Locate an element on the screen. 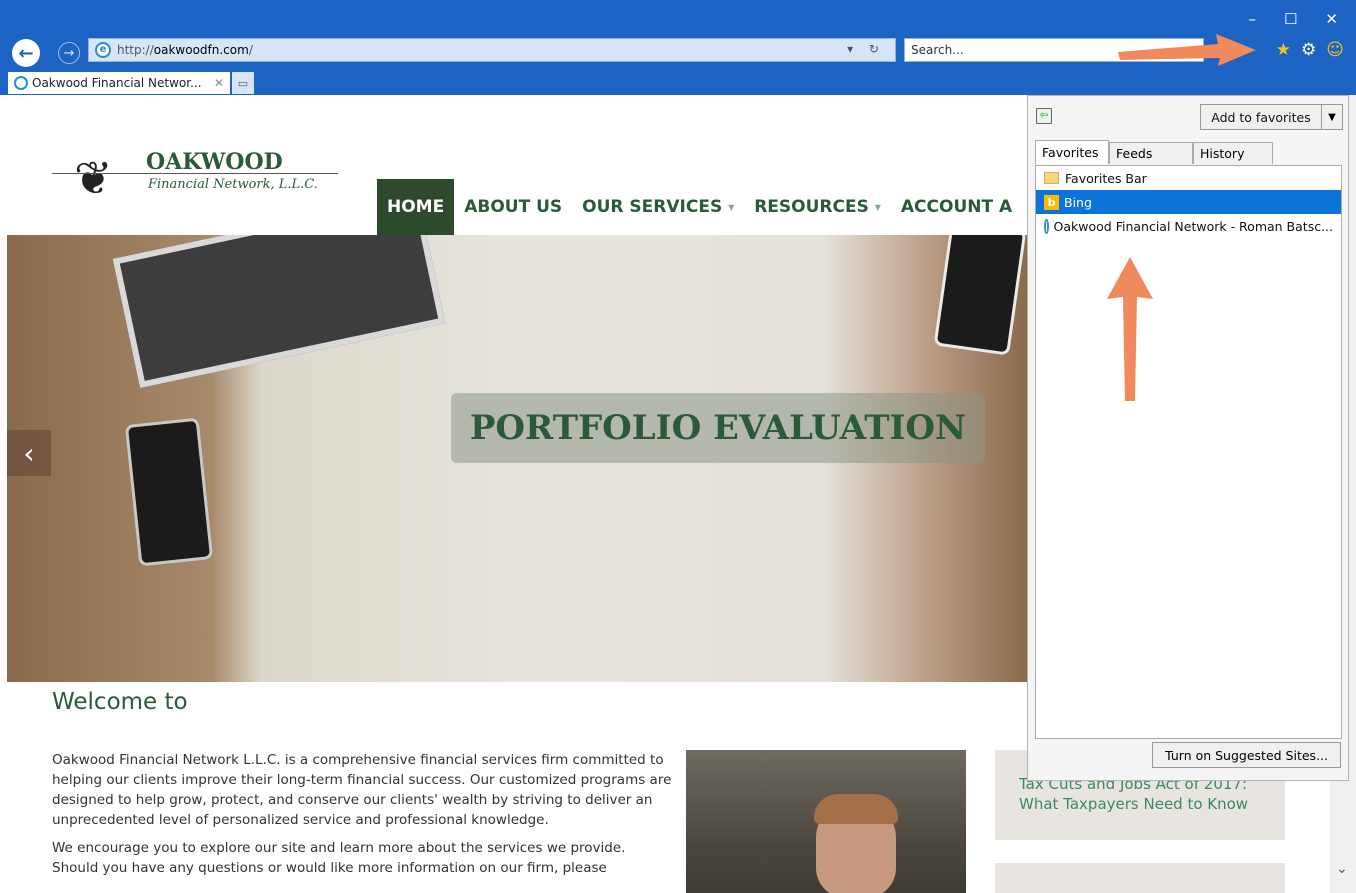  hero-tablet-image is located at coordinates (279, 311).